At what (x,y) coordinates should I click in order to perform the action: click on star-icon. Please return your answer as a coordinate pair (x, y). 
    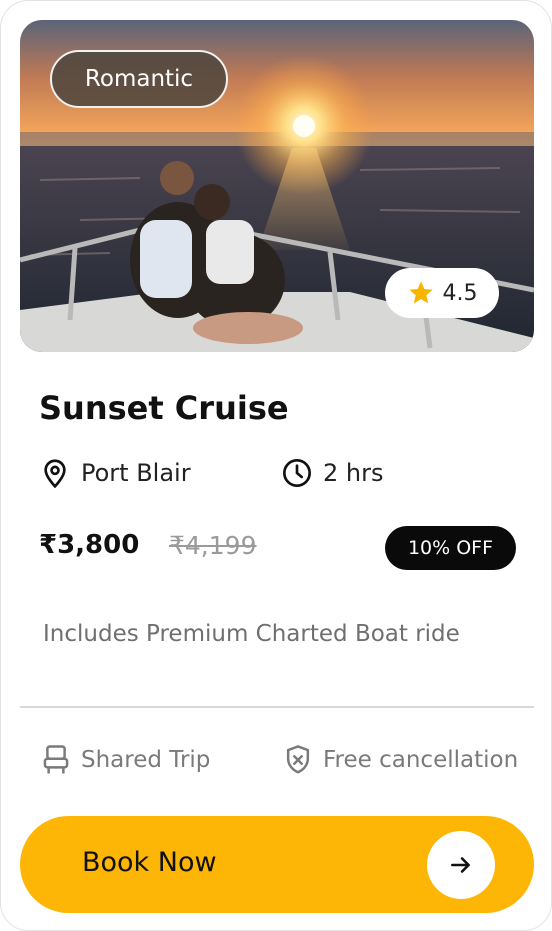
    Looking at the image, I should click on (420, 292).